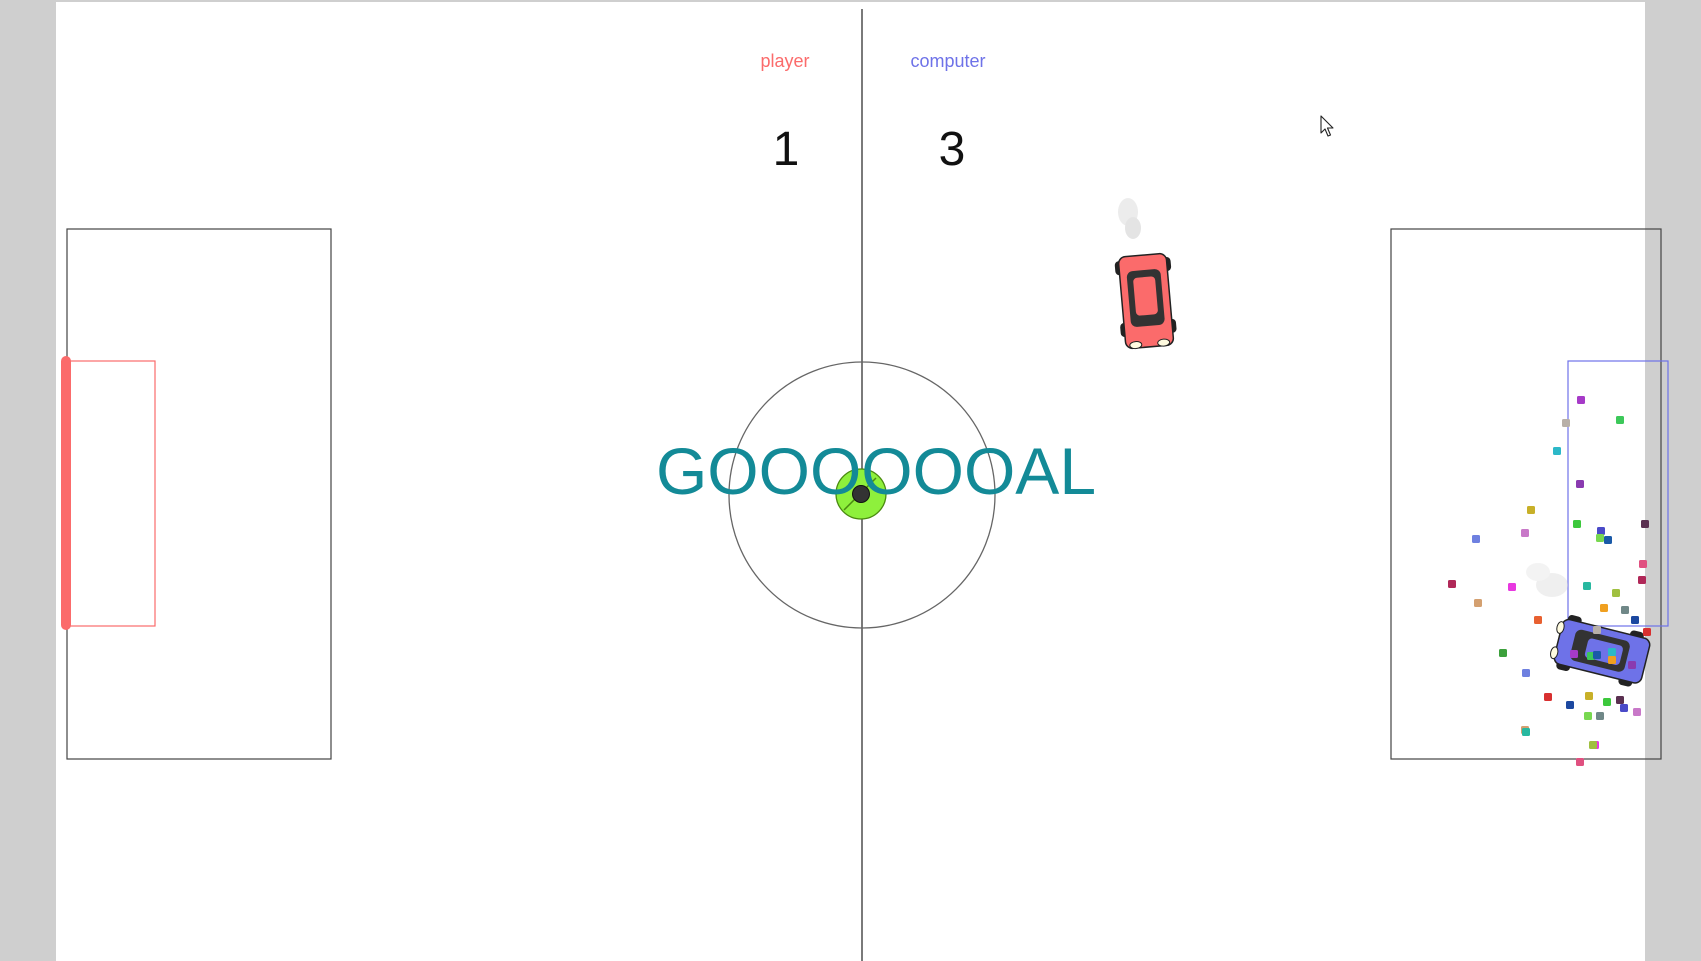  I want to click on computer-score: 3, so click(952, 149).